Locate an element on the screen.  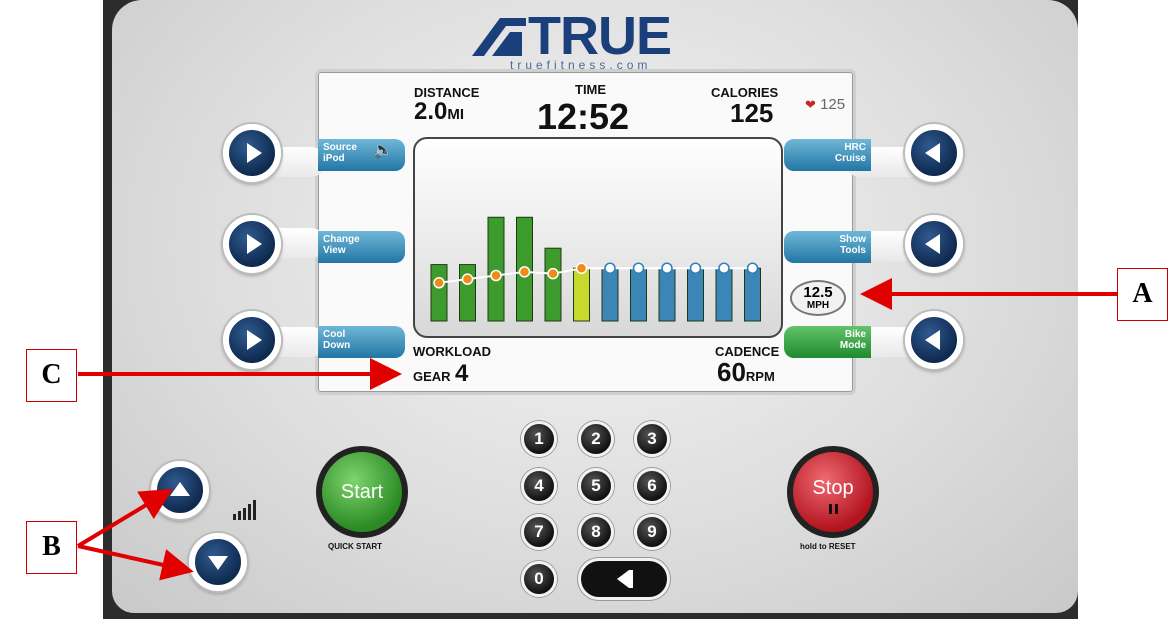
callout-c: C is located at coordinates (51, 375).